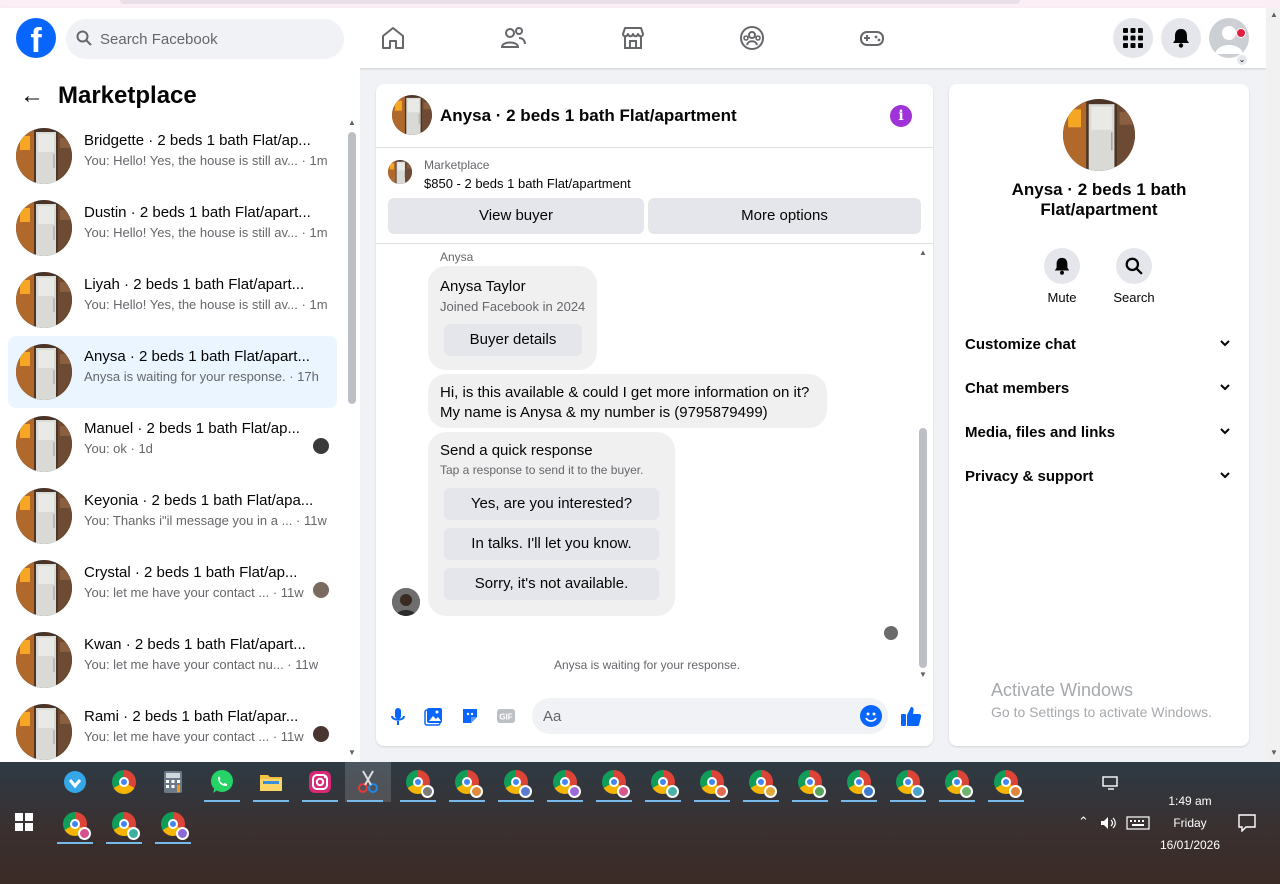 The image size is (1280, 884). What do you see at coordinates (400, 172) in the screenshot?
I see `listing-thumbnail` at bounding box center [400, 172].